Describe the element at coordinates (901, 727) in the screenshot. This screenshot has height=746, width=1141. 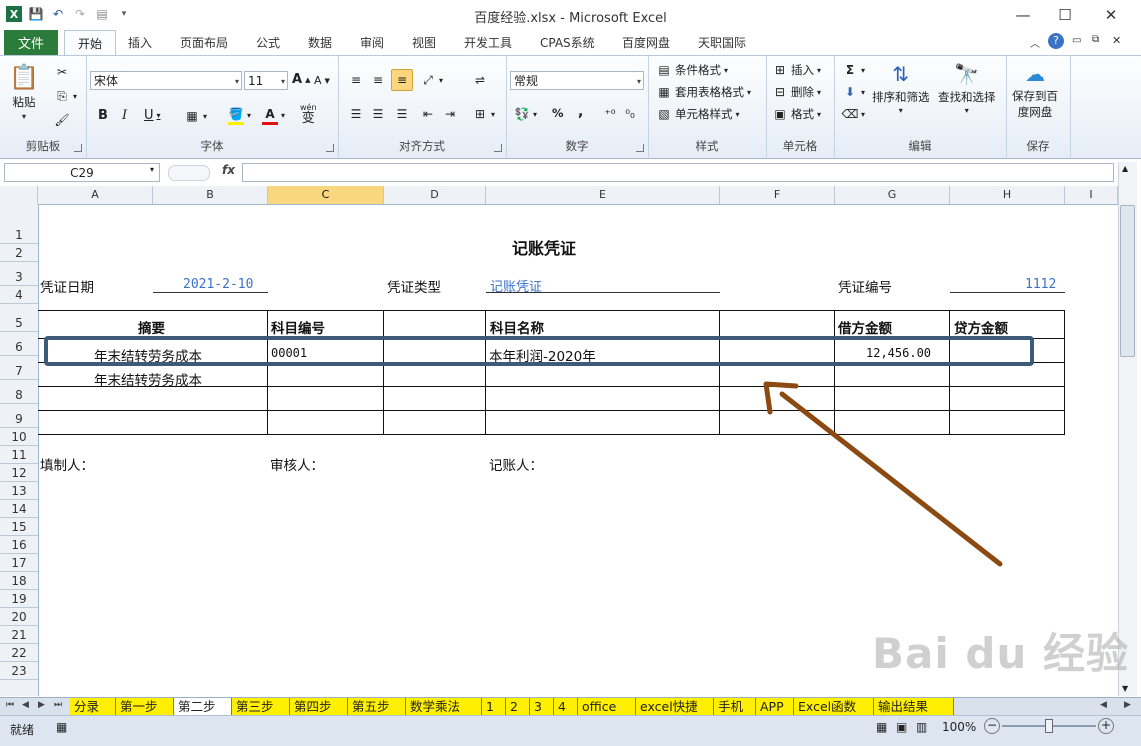
I see `page-layout-view-icon: ▣` at that location.